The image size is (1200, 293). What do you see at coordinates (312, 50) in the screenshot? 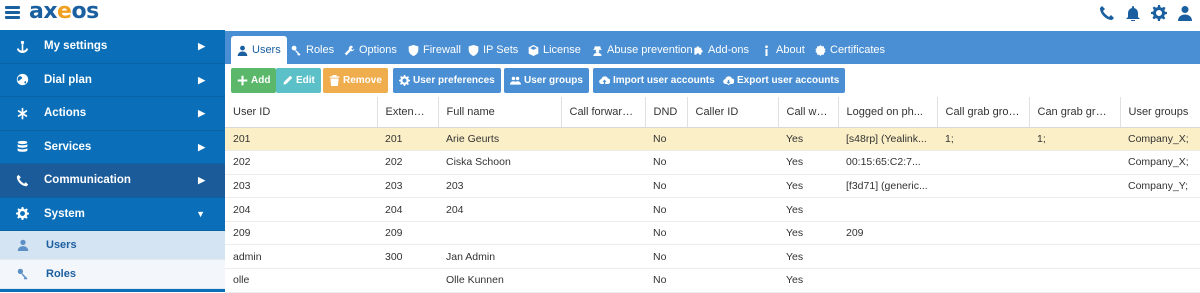
I see `tab-roles: Roles` at bounding box center [312, 50].